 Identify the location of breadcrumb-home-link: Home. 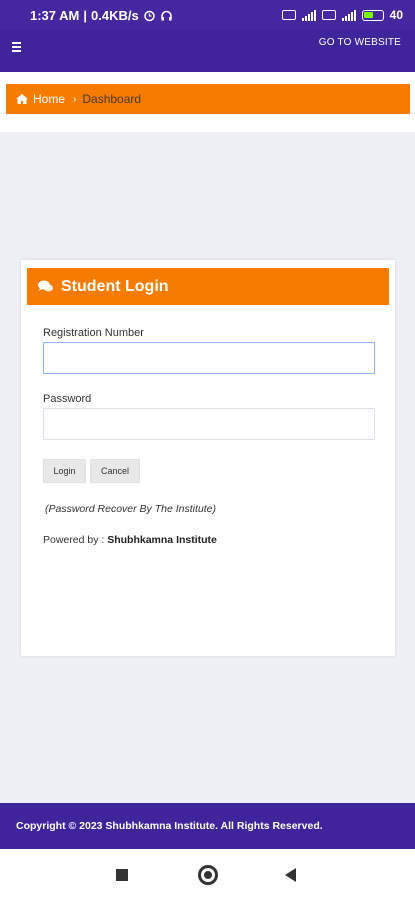
(49, 99).